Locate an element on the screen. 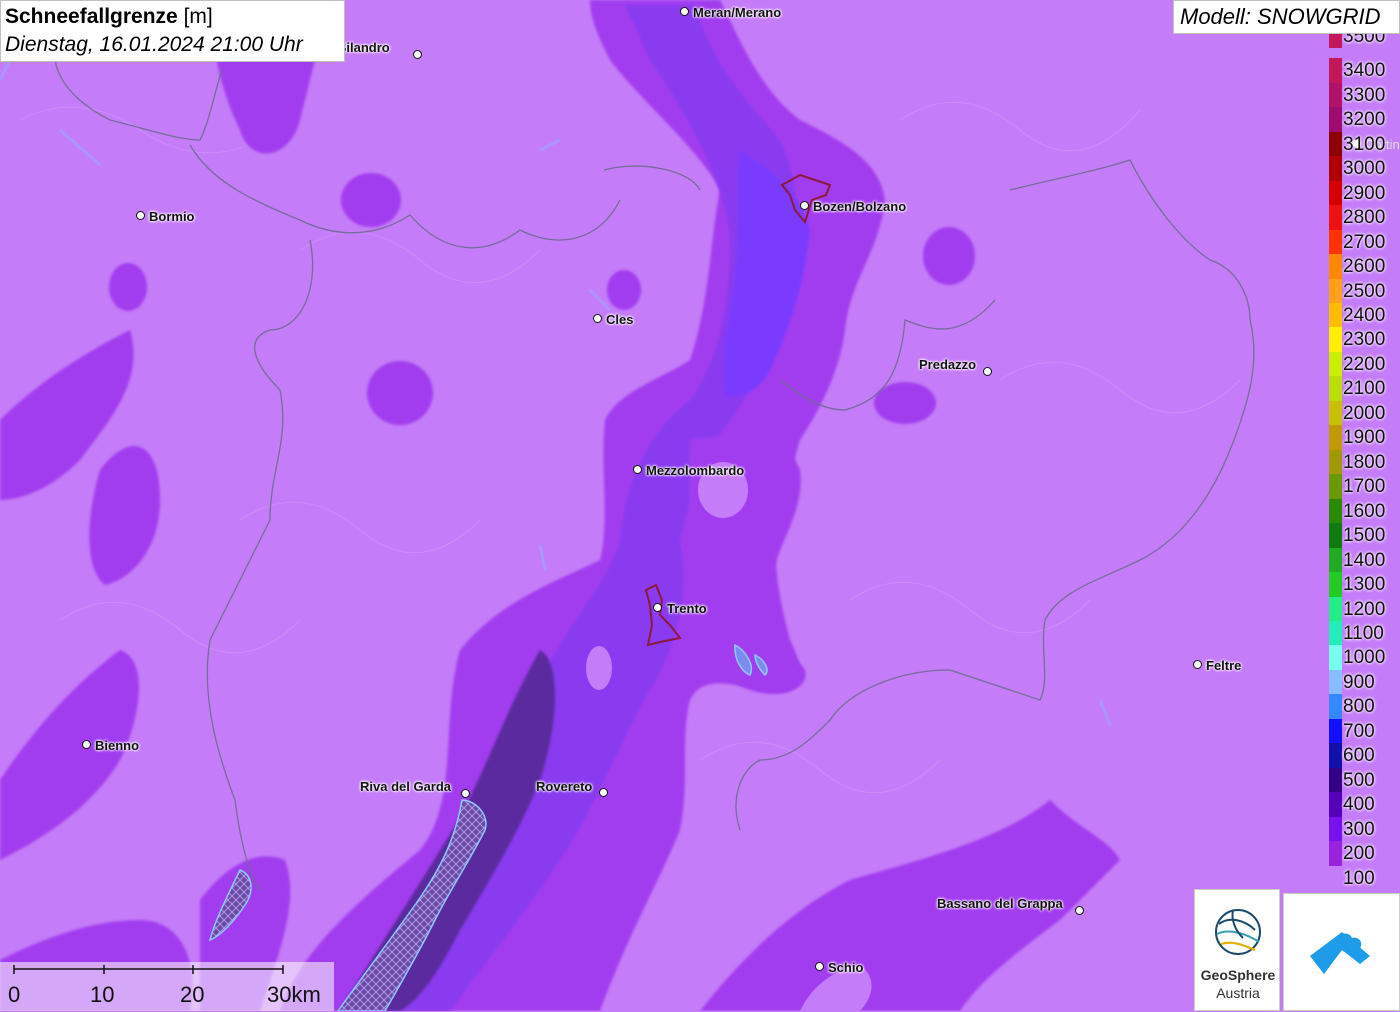  title-parameter: Schneefallgrenze is located at coordinates (91, 16).